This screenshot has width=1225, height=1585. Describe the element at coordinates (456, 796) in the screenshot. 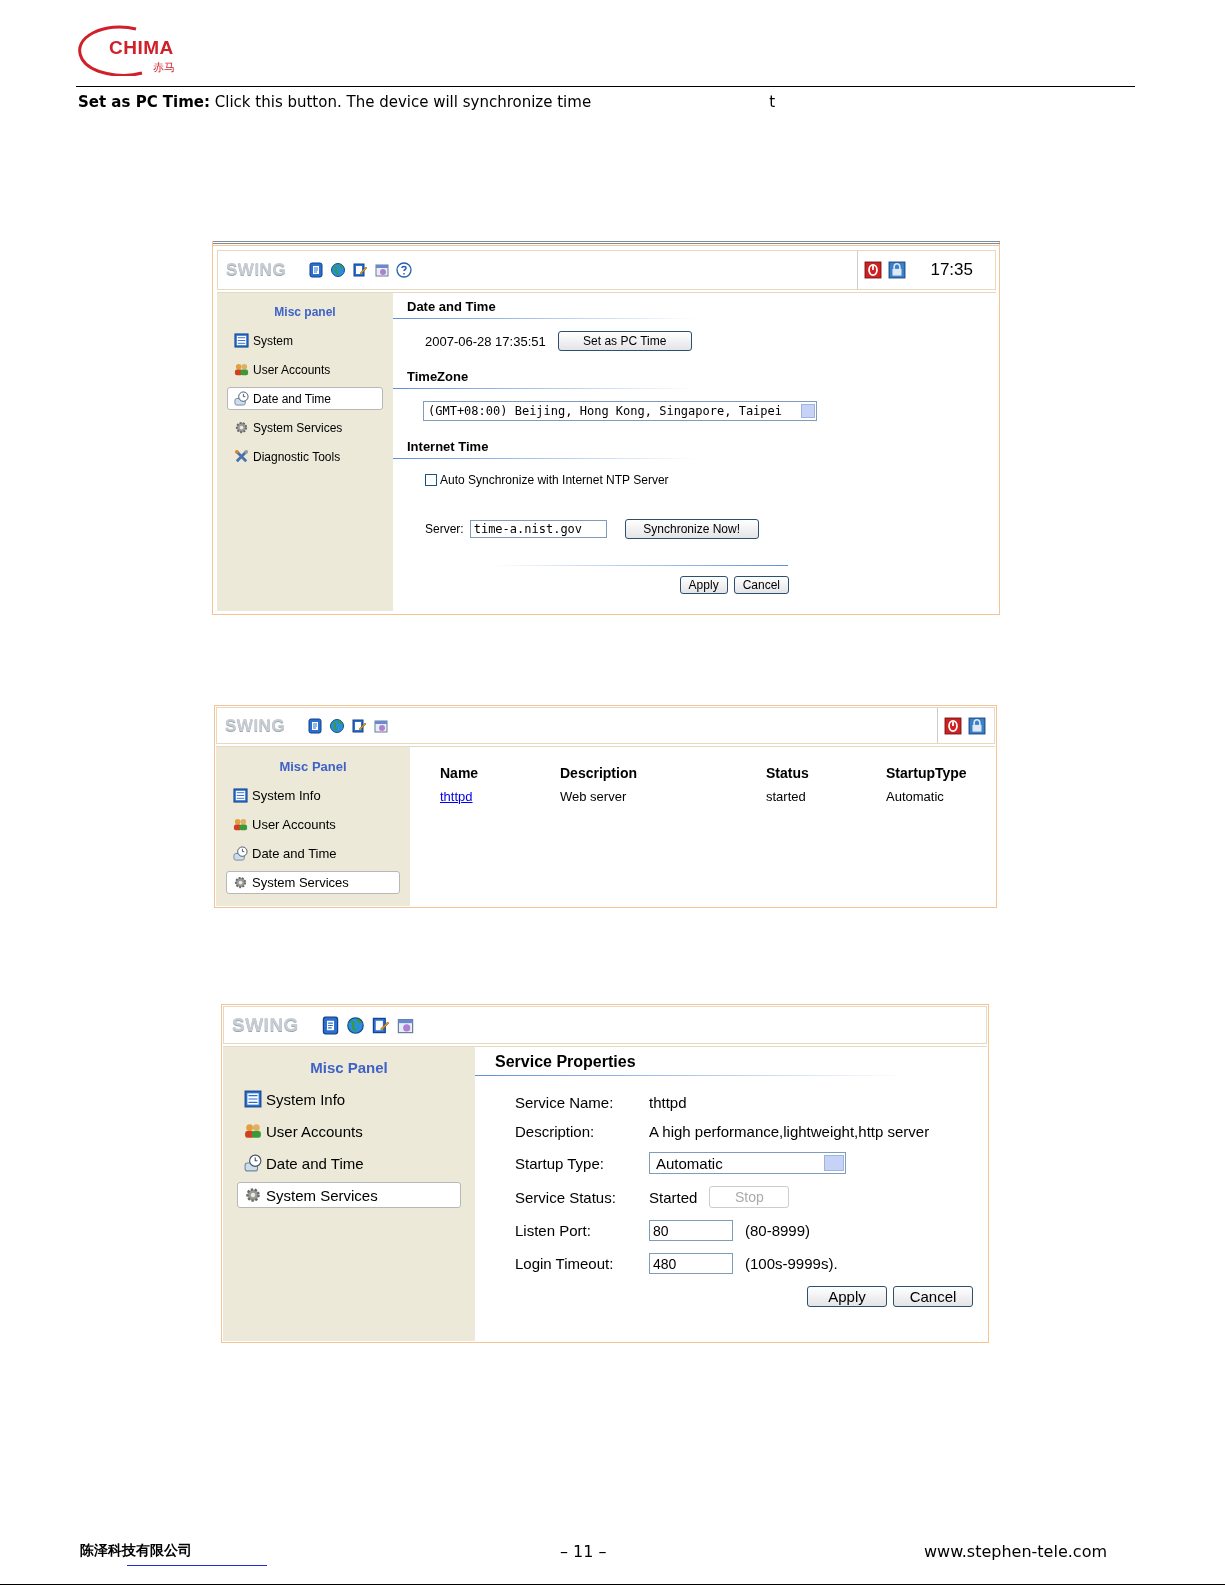

I see `service-link: thttpd` at that location.